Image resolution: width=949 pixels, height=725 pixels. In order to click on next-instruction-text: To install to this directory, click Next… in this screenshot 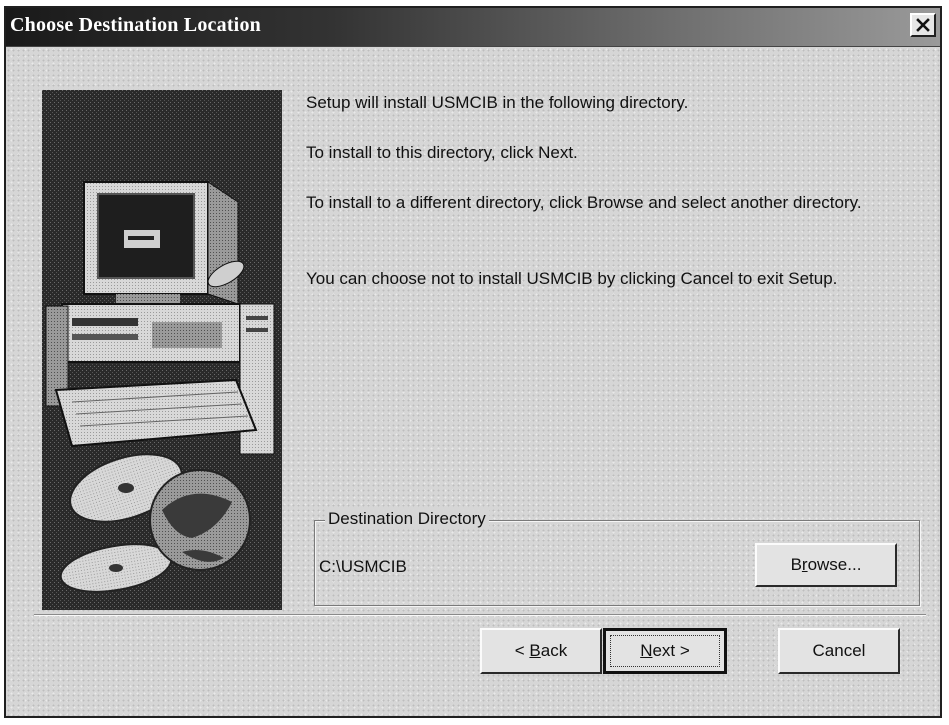, I will do `click(442, 152)`.